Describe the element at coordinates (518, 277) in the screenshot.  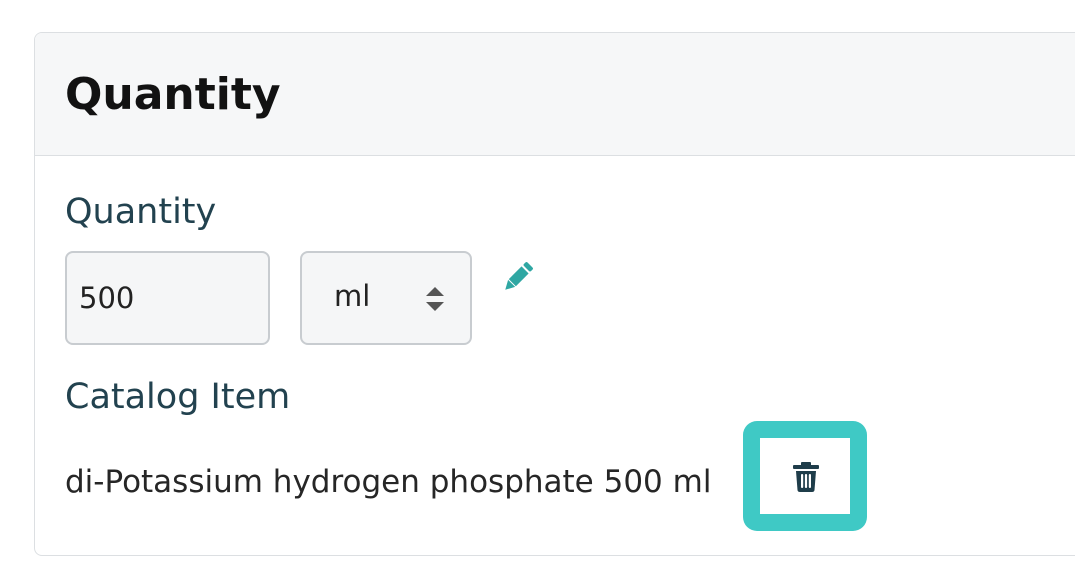
I see `edit-quantity-pencil-icon` at that location.